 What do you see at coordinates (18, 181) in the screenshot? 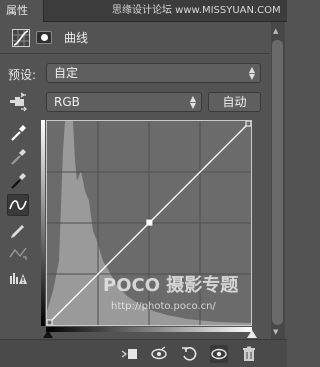
I see `black-point-eyedropper-icon` at bounding box center [18, 181].